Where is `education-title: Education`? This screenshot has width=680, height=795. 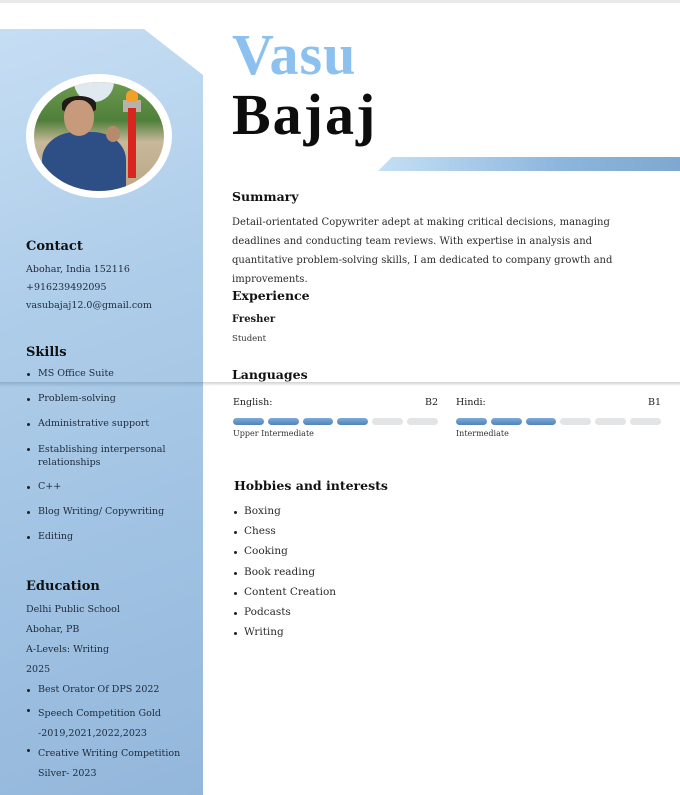
education-title: Education is located at coordinates (63, 586).